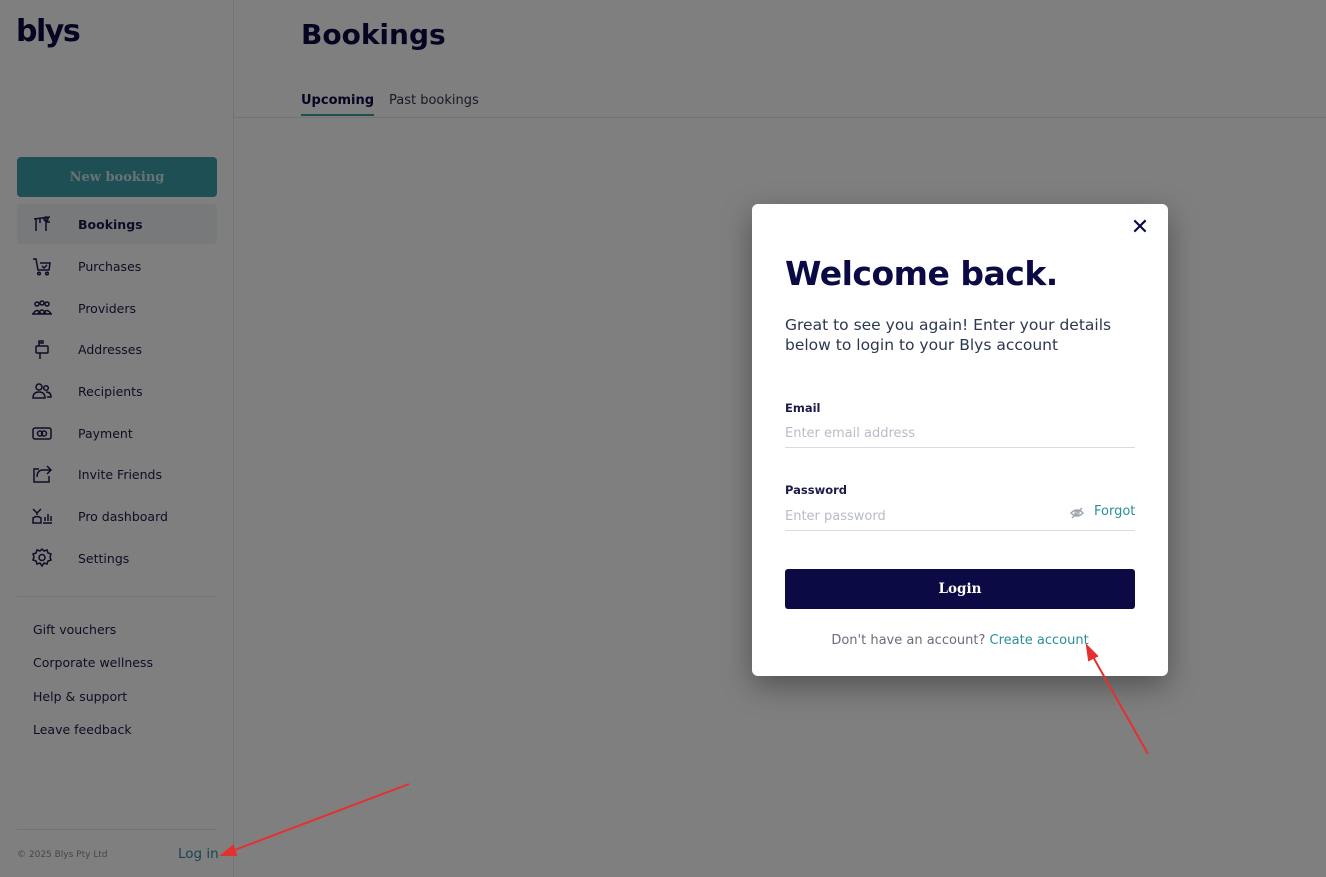 The width and height of the screenshot is (1326, 877). I want to click on email-label: Email, so click(803, 408).